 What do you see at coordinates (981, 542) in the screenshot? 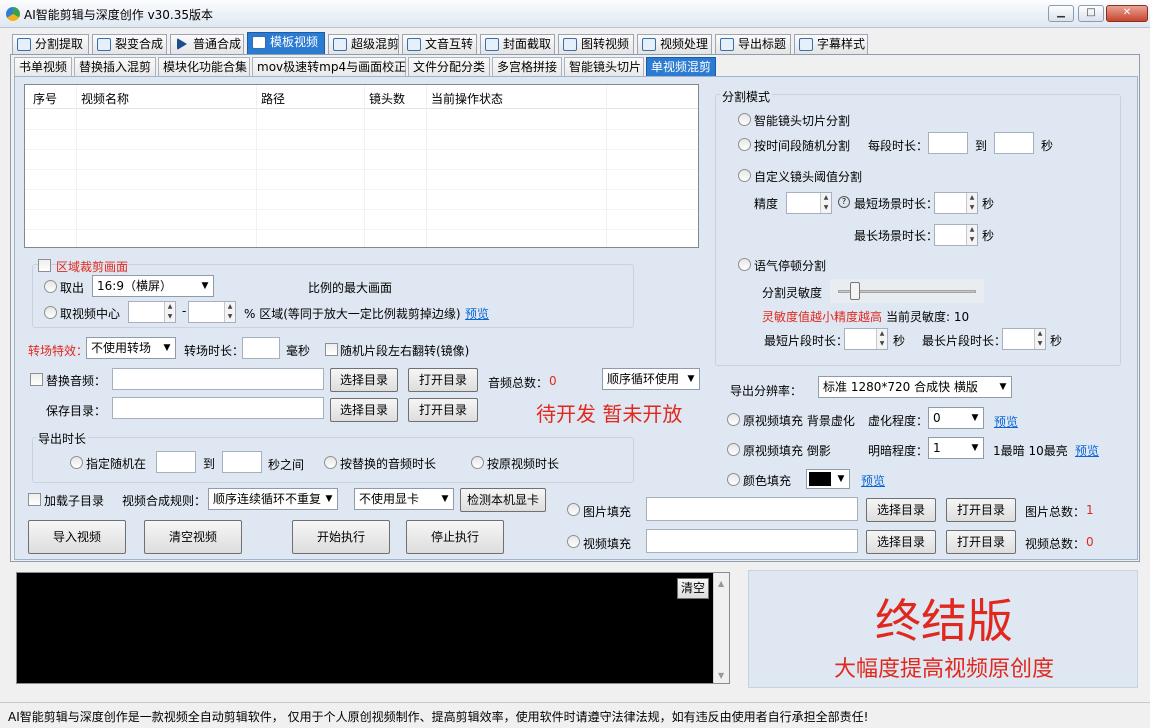
I see `video-open-dir-button: 打开目录` at bounding box center [981, 542].